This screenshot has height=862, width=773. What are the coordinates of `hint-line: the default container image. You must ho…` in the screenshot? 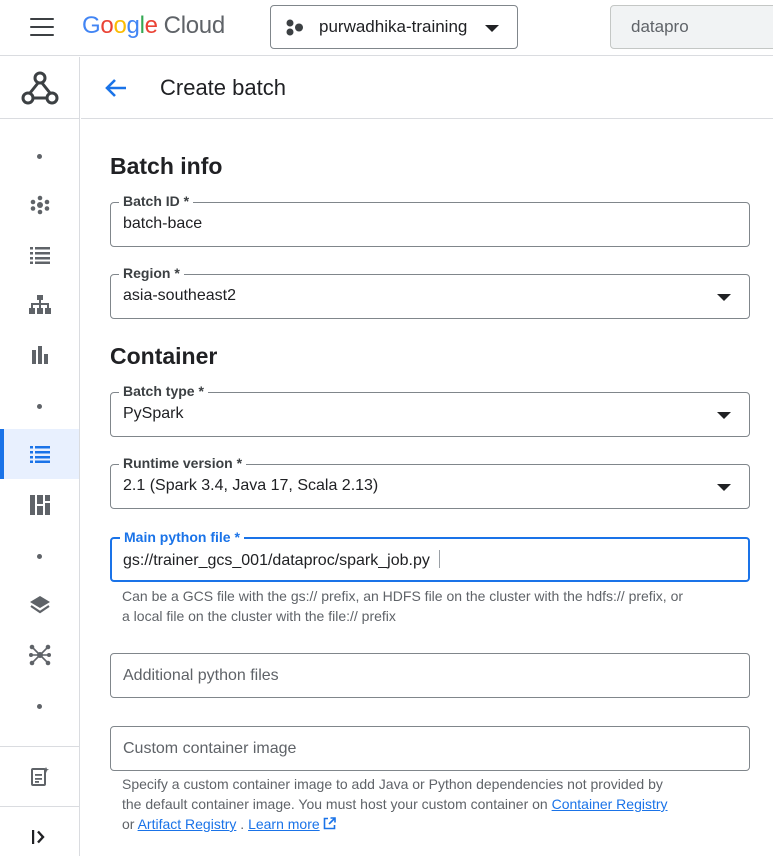 It's located at (427, 804).